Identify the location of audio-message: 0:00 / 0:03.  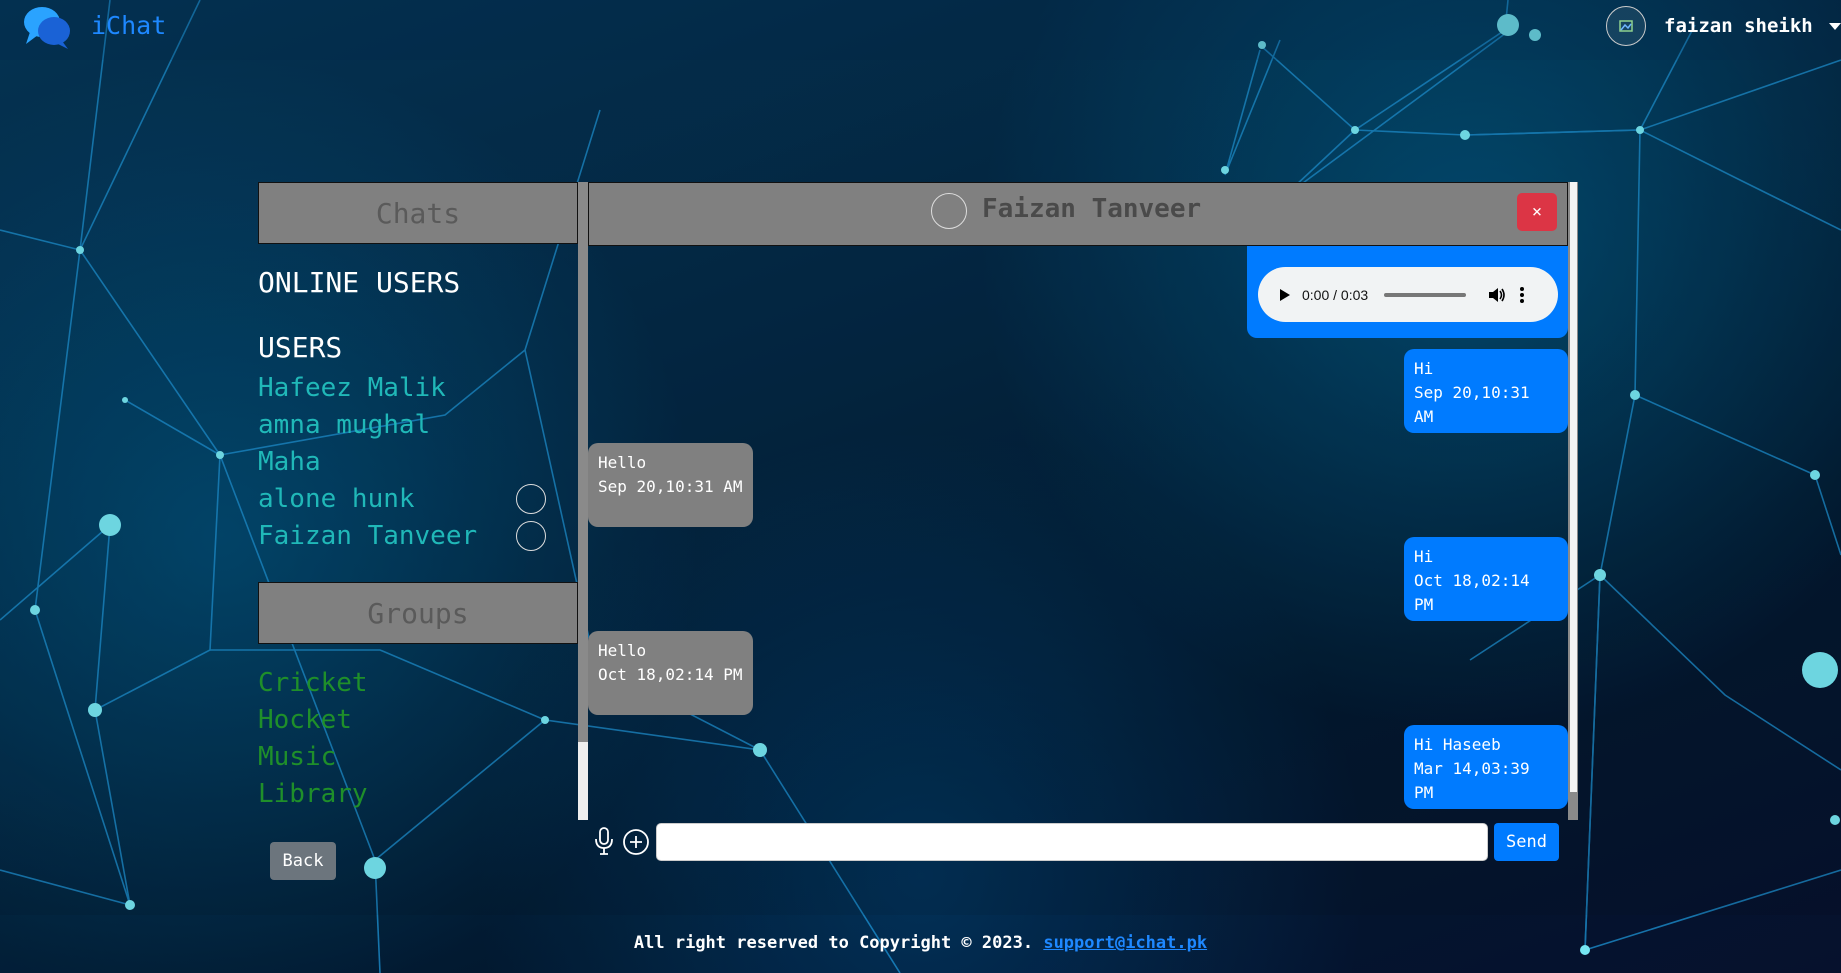
(1407, 292).